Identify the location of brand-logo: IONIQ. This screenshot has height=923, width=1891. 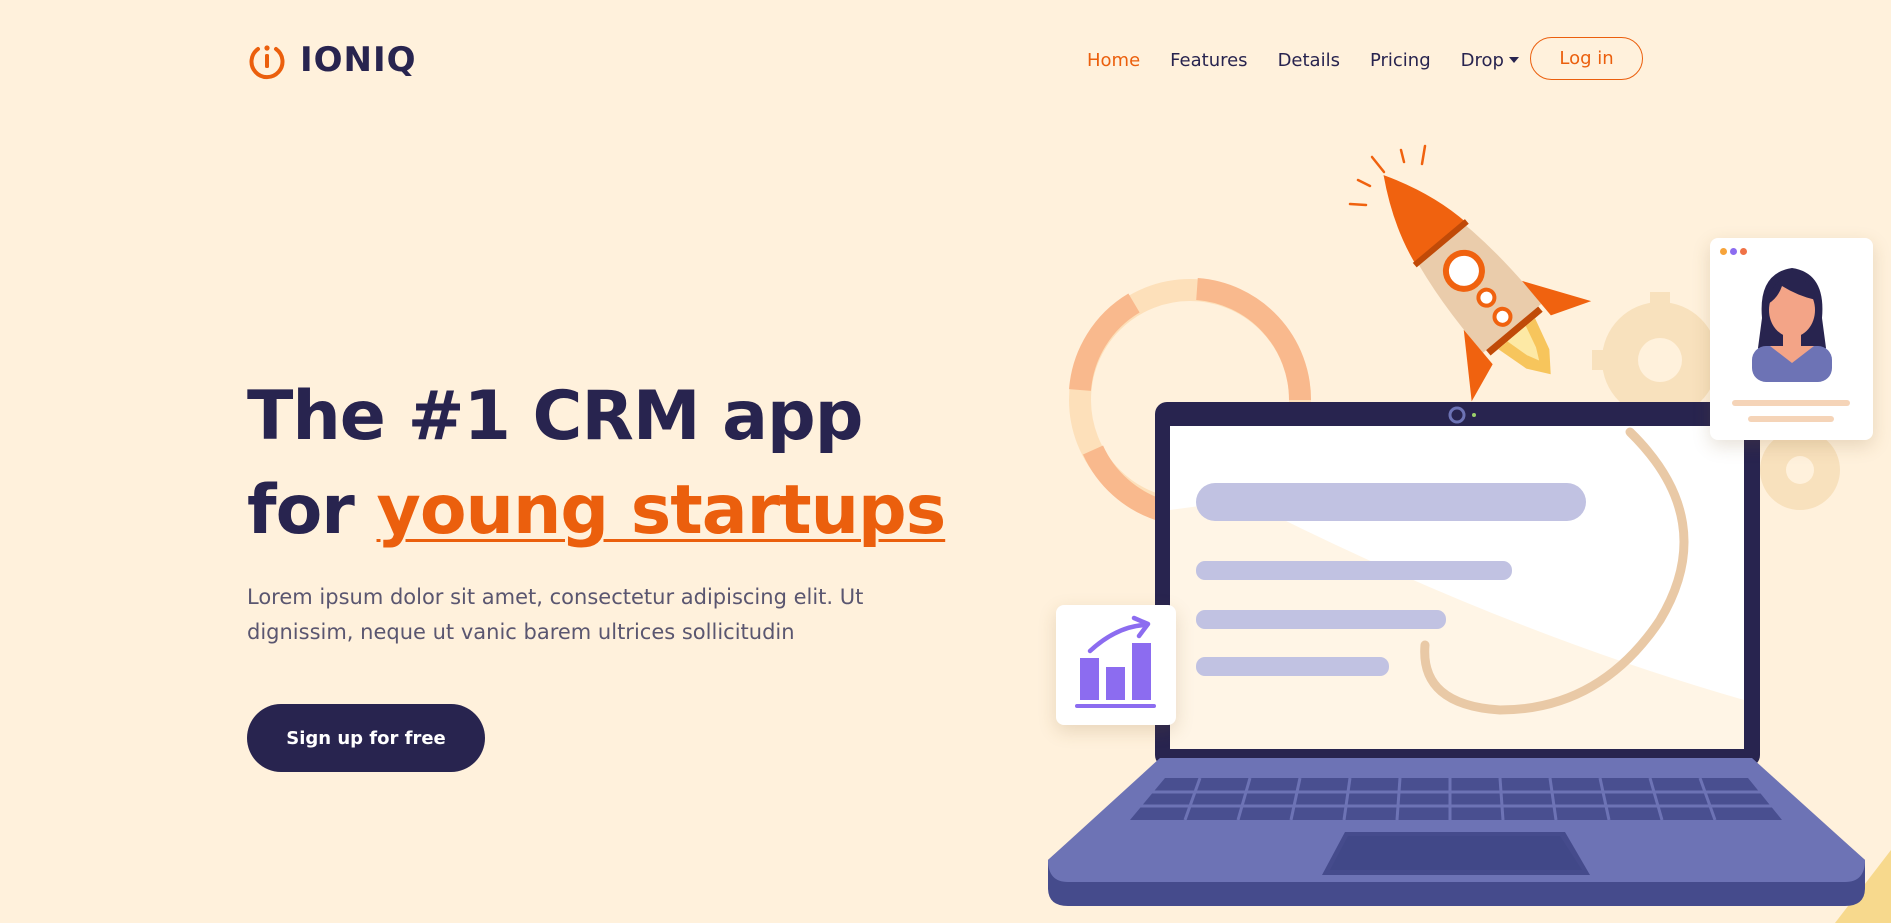
(332, 60).